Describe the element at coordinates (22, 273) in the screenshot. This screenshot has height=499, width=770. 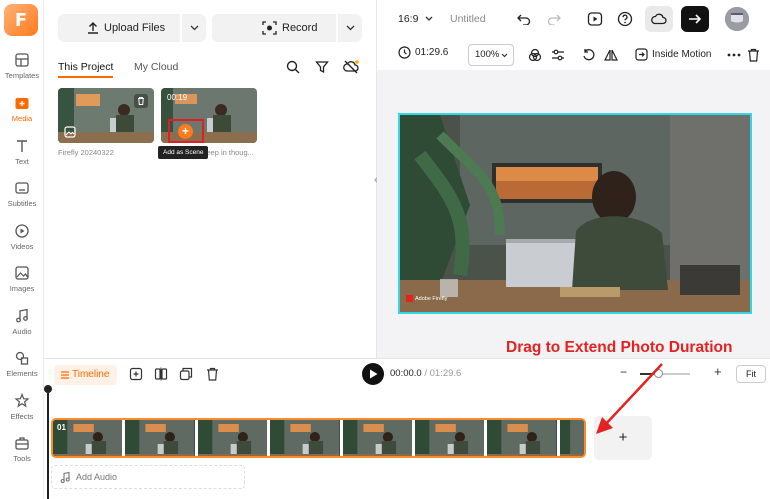
I see `images-icon` at that location.